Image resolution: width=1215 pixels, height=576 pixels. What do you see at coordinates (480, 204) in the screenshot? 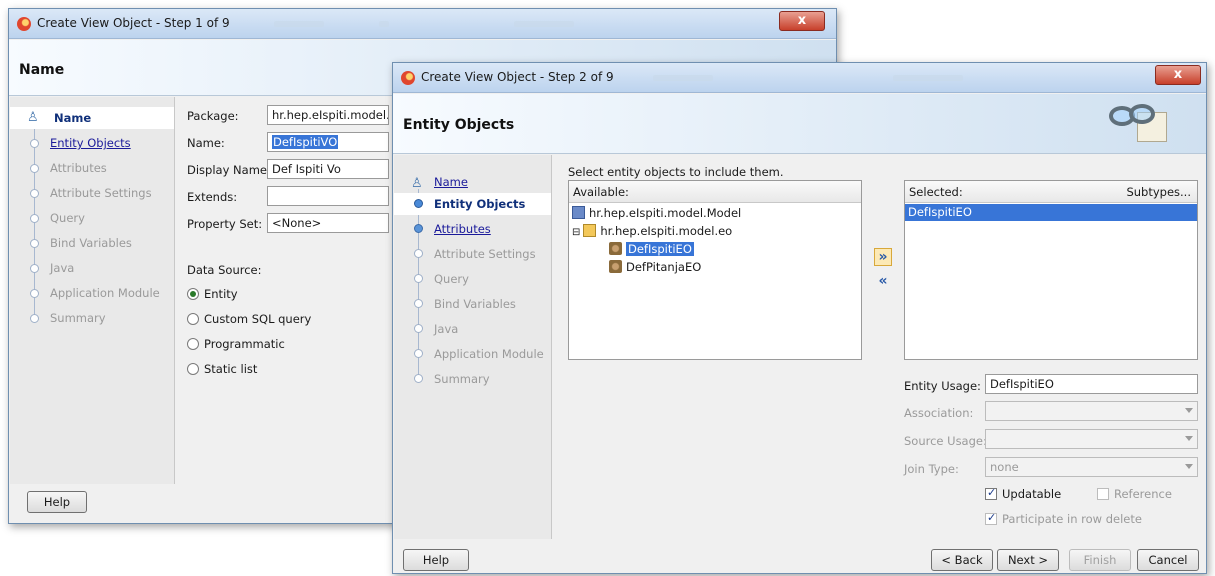
I see `nav-item-label: Entity Objects` at bounding box center [480, 204].